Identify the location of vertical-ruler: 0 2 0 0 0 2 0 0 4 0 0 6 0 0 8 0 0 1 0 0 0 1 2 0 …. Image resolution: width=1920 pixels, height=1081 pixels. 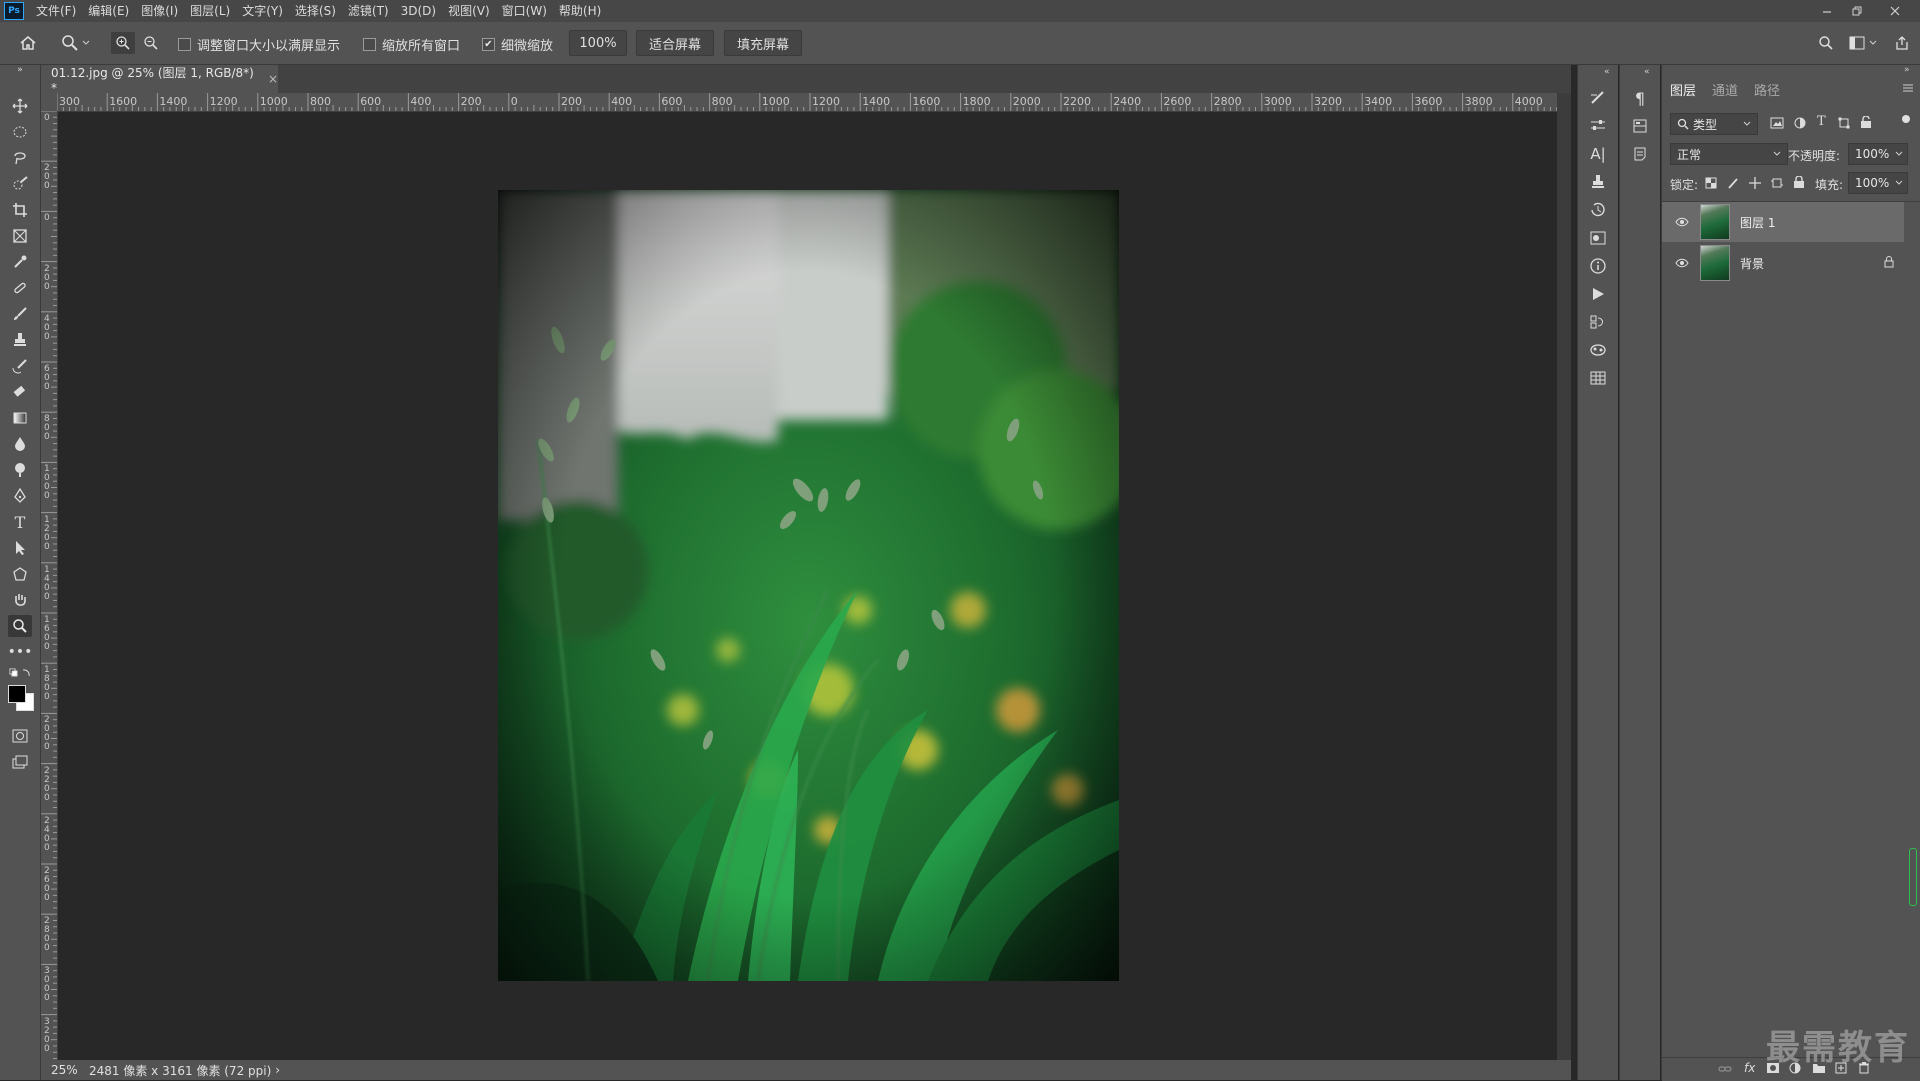
(49, 586).